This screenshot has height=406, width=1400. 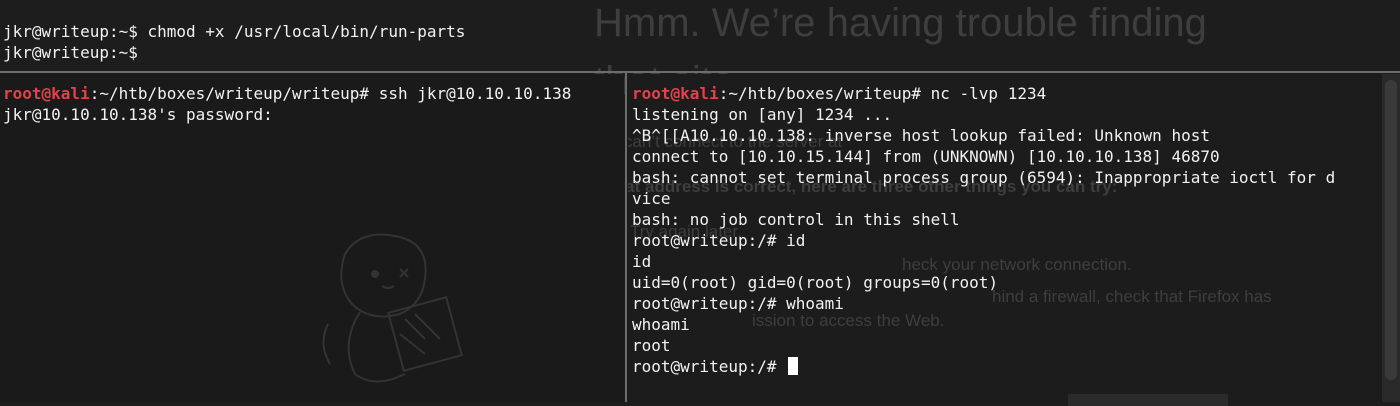 I want to click on command-text: nc -lvp 1234, so click(x=988, y=93).